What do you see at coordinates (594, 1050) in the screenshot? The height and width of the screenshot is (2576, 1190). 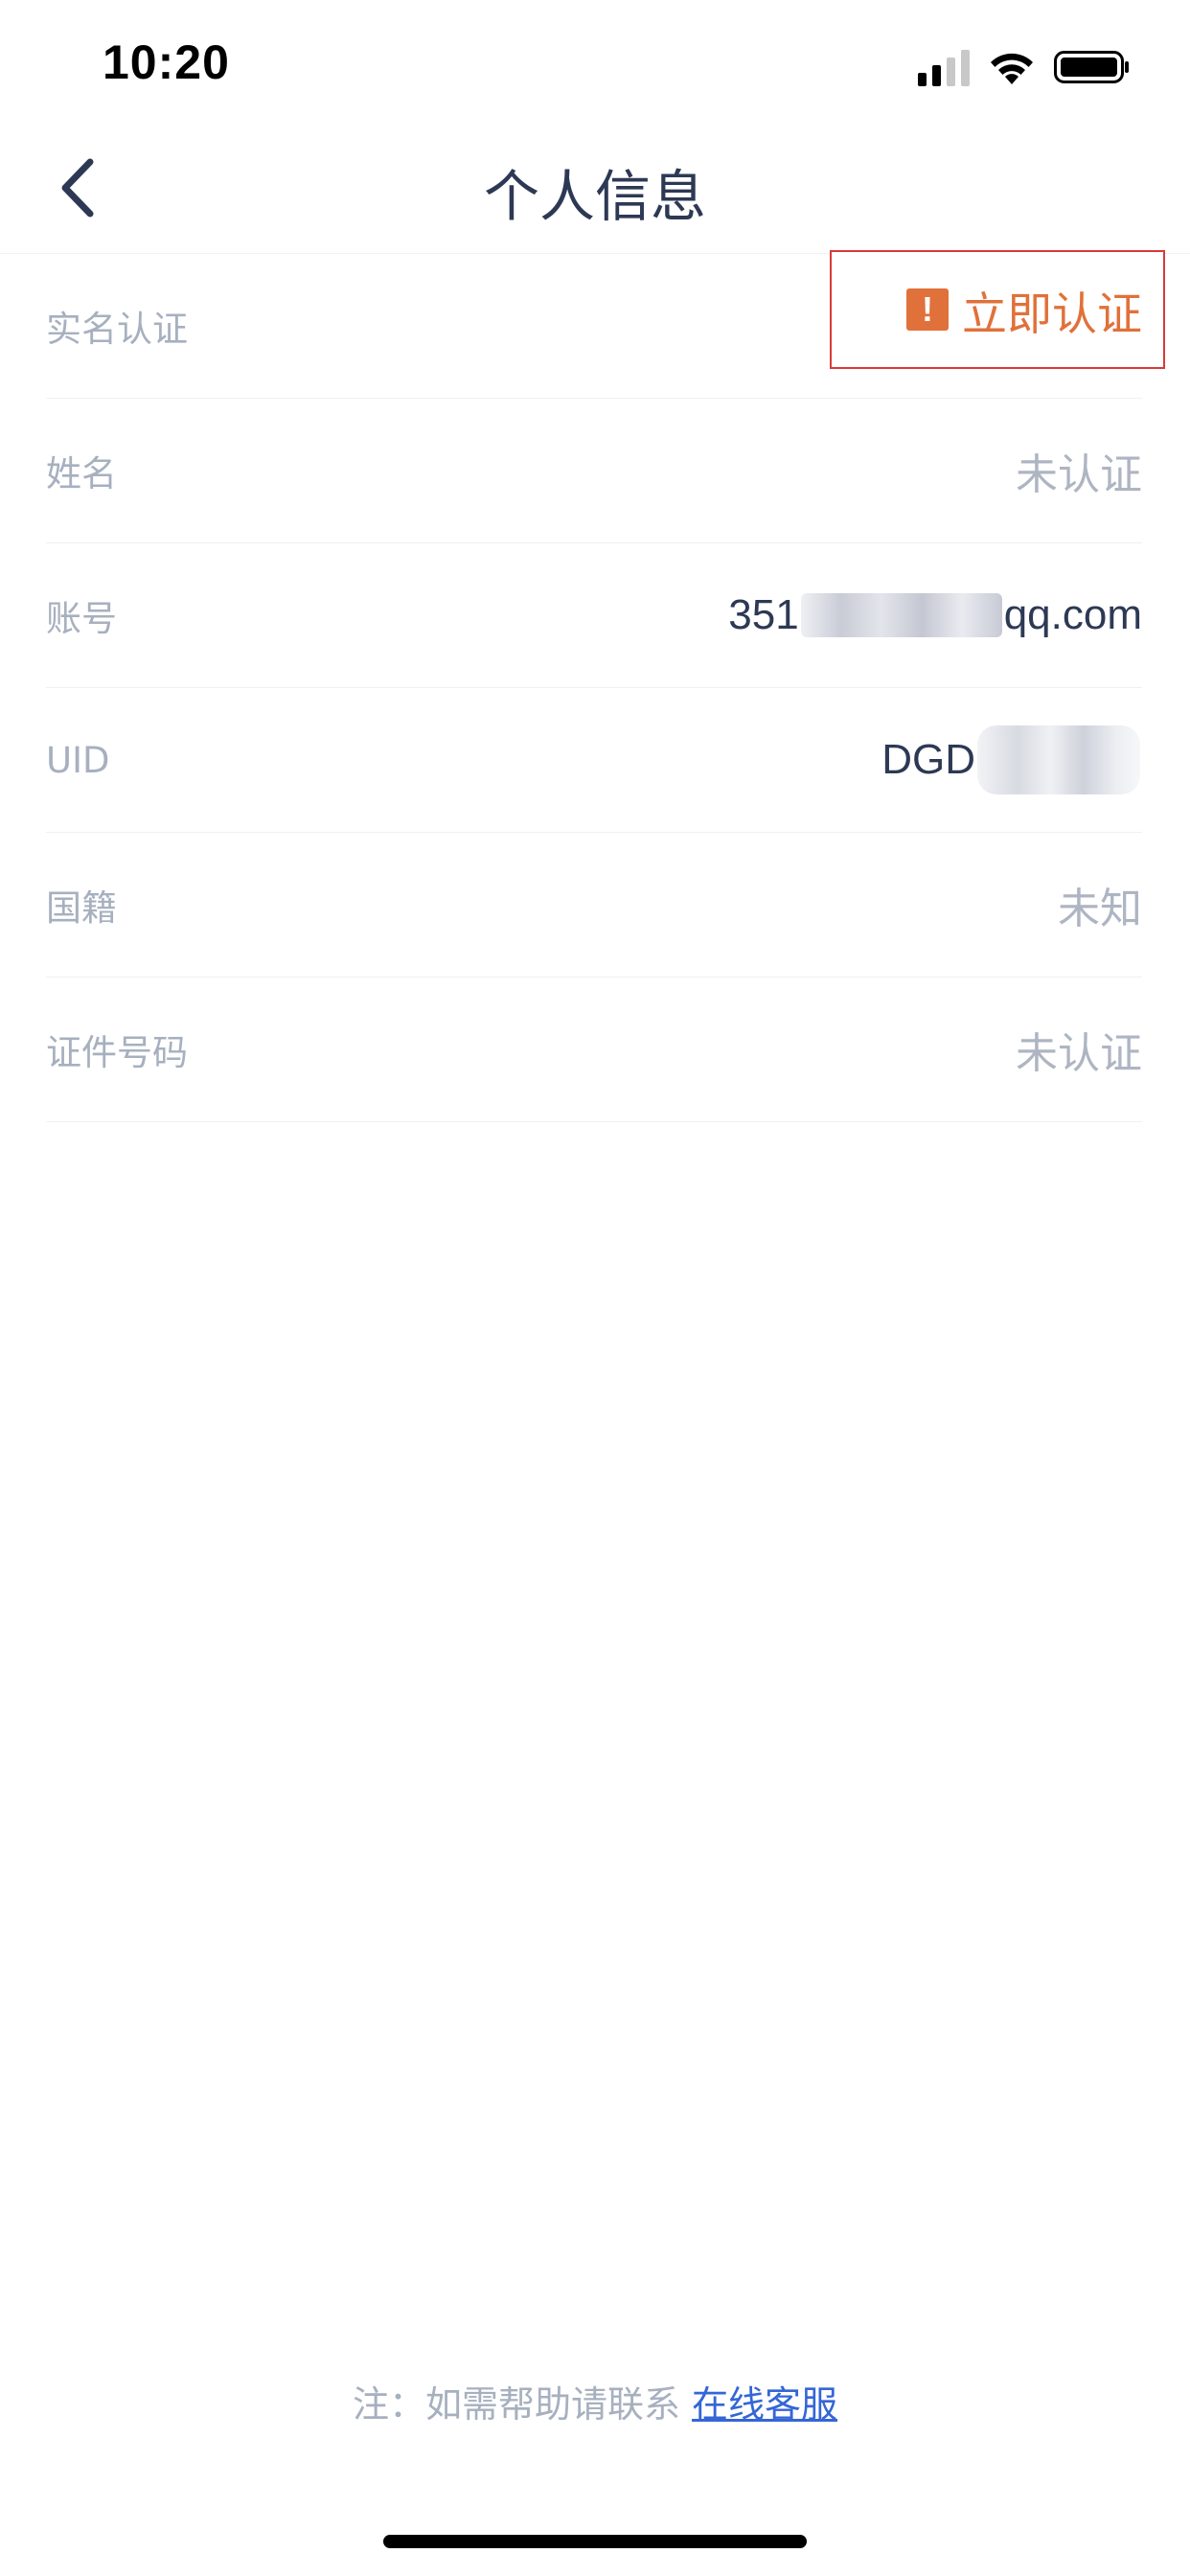 I see `id-number-row: 证件号码 未认证` at bounding box center [594, 1050].